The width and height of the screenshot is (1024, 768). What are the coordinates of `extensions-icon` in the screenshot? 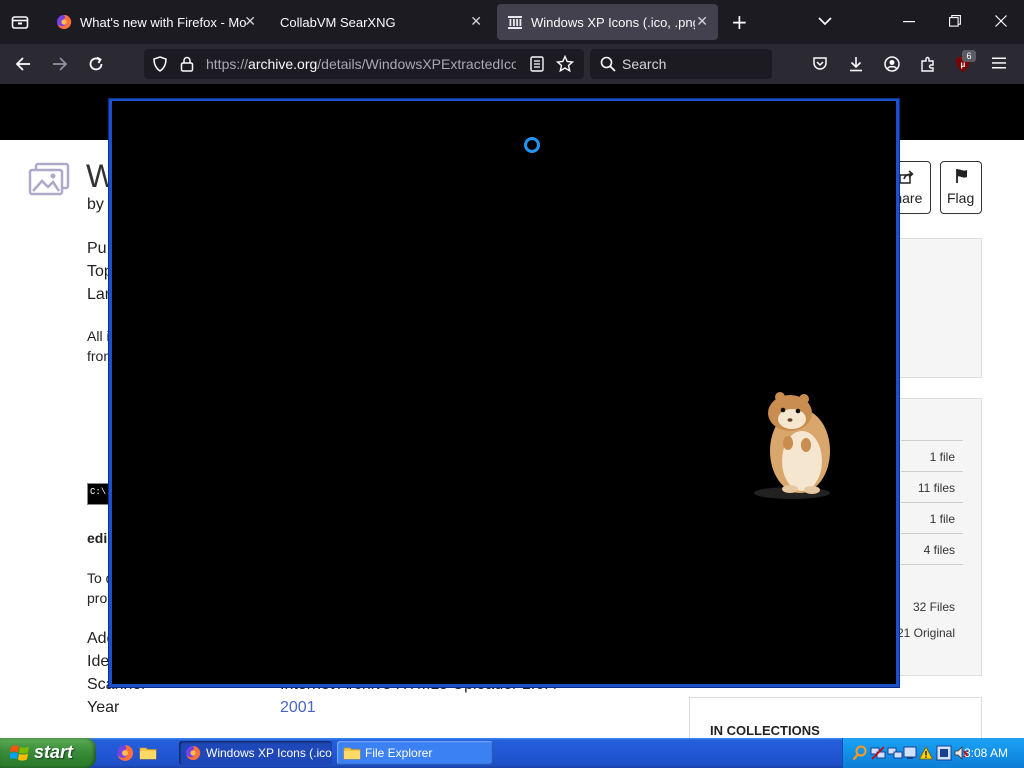 It's located at (928, 64).